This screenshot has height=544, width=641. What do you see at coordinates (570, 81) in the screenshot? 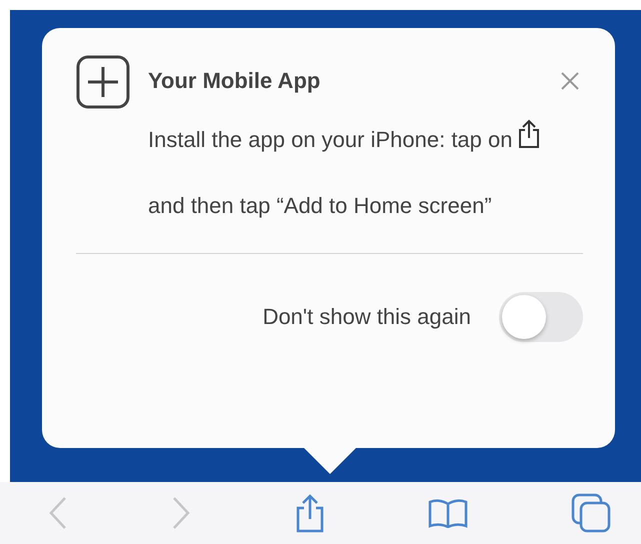
I see `close-icon` at bounding box center [570, 81].